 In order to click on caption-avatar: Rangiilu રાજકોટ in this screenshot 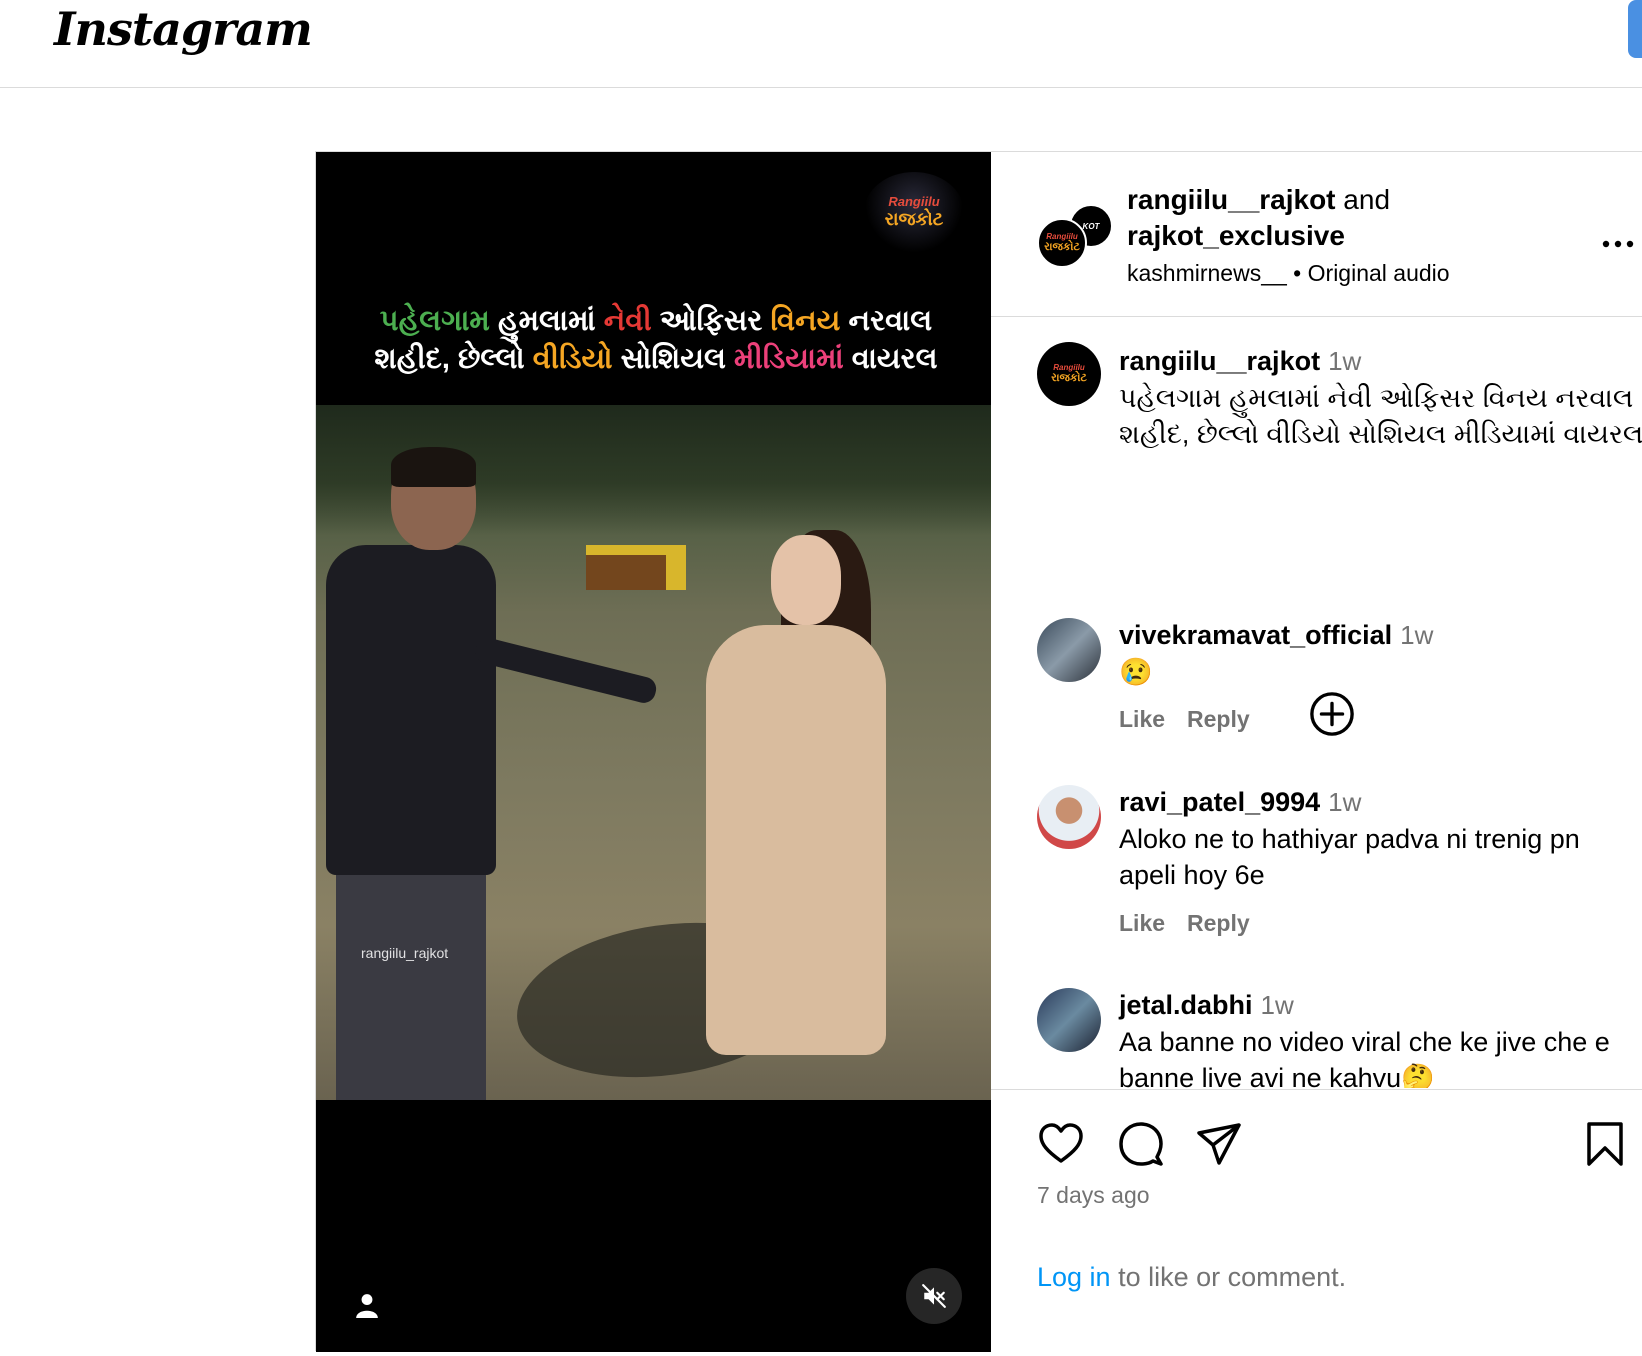, I will do `click(1069, 374)`.